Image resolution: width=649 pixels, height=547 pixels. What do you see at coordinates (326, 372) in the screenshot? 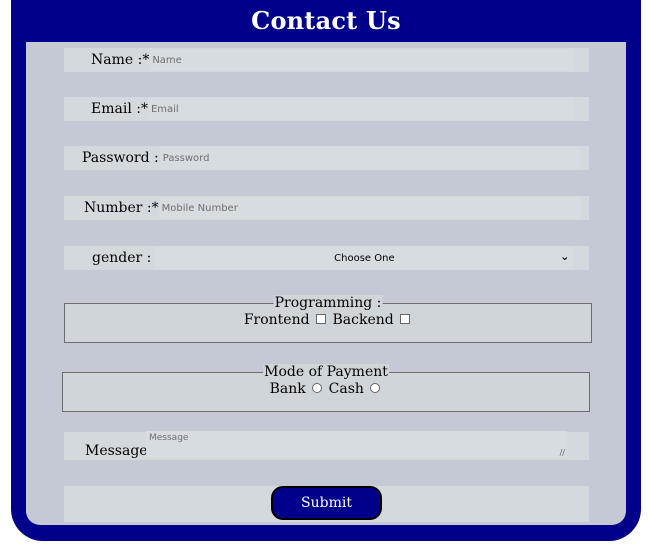
I see `payment-legend: Mode of Payment` at bounding box center [326, 372].